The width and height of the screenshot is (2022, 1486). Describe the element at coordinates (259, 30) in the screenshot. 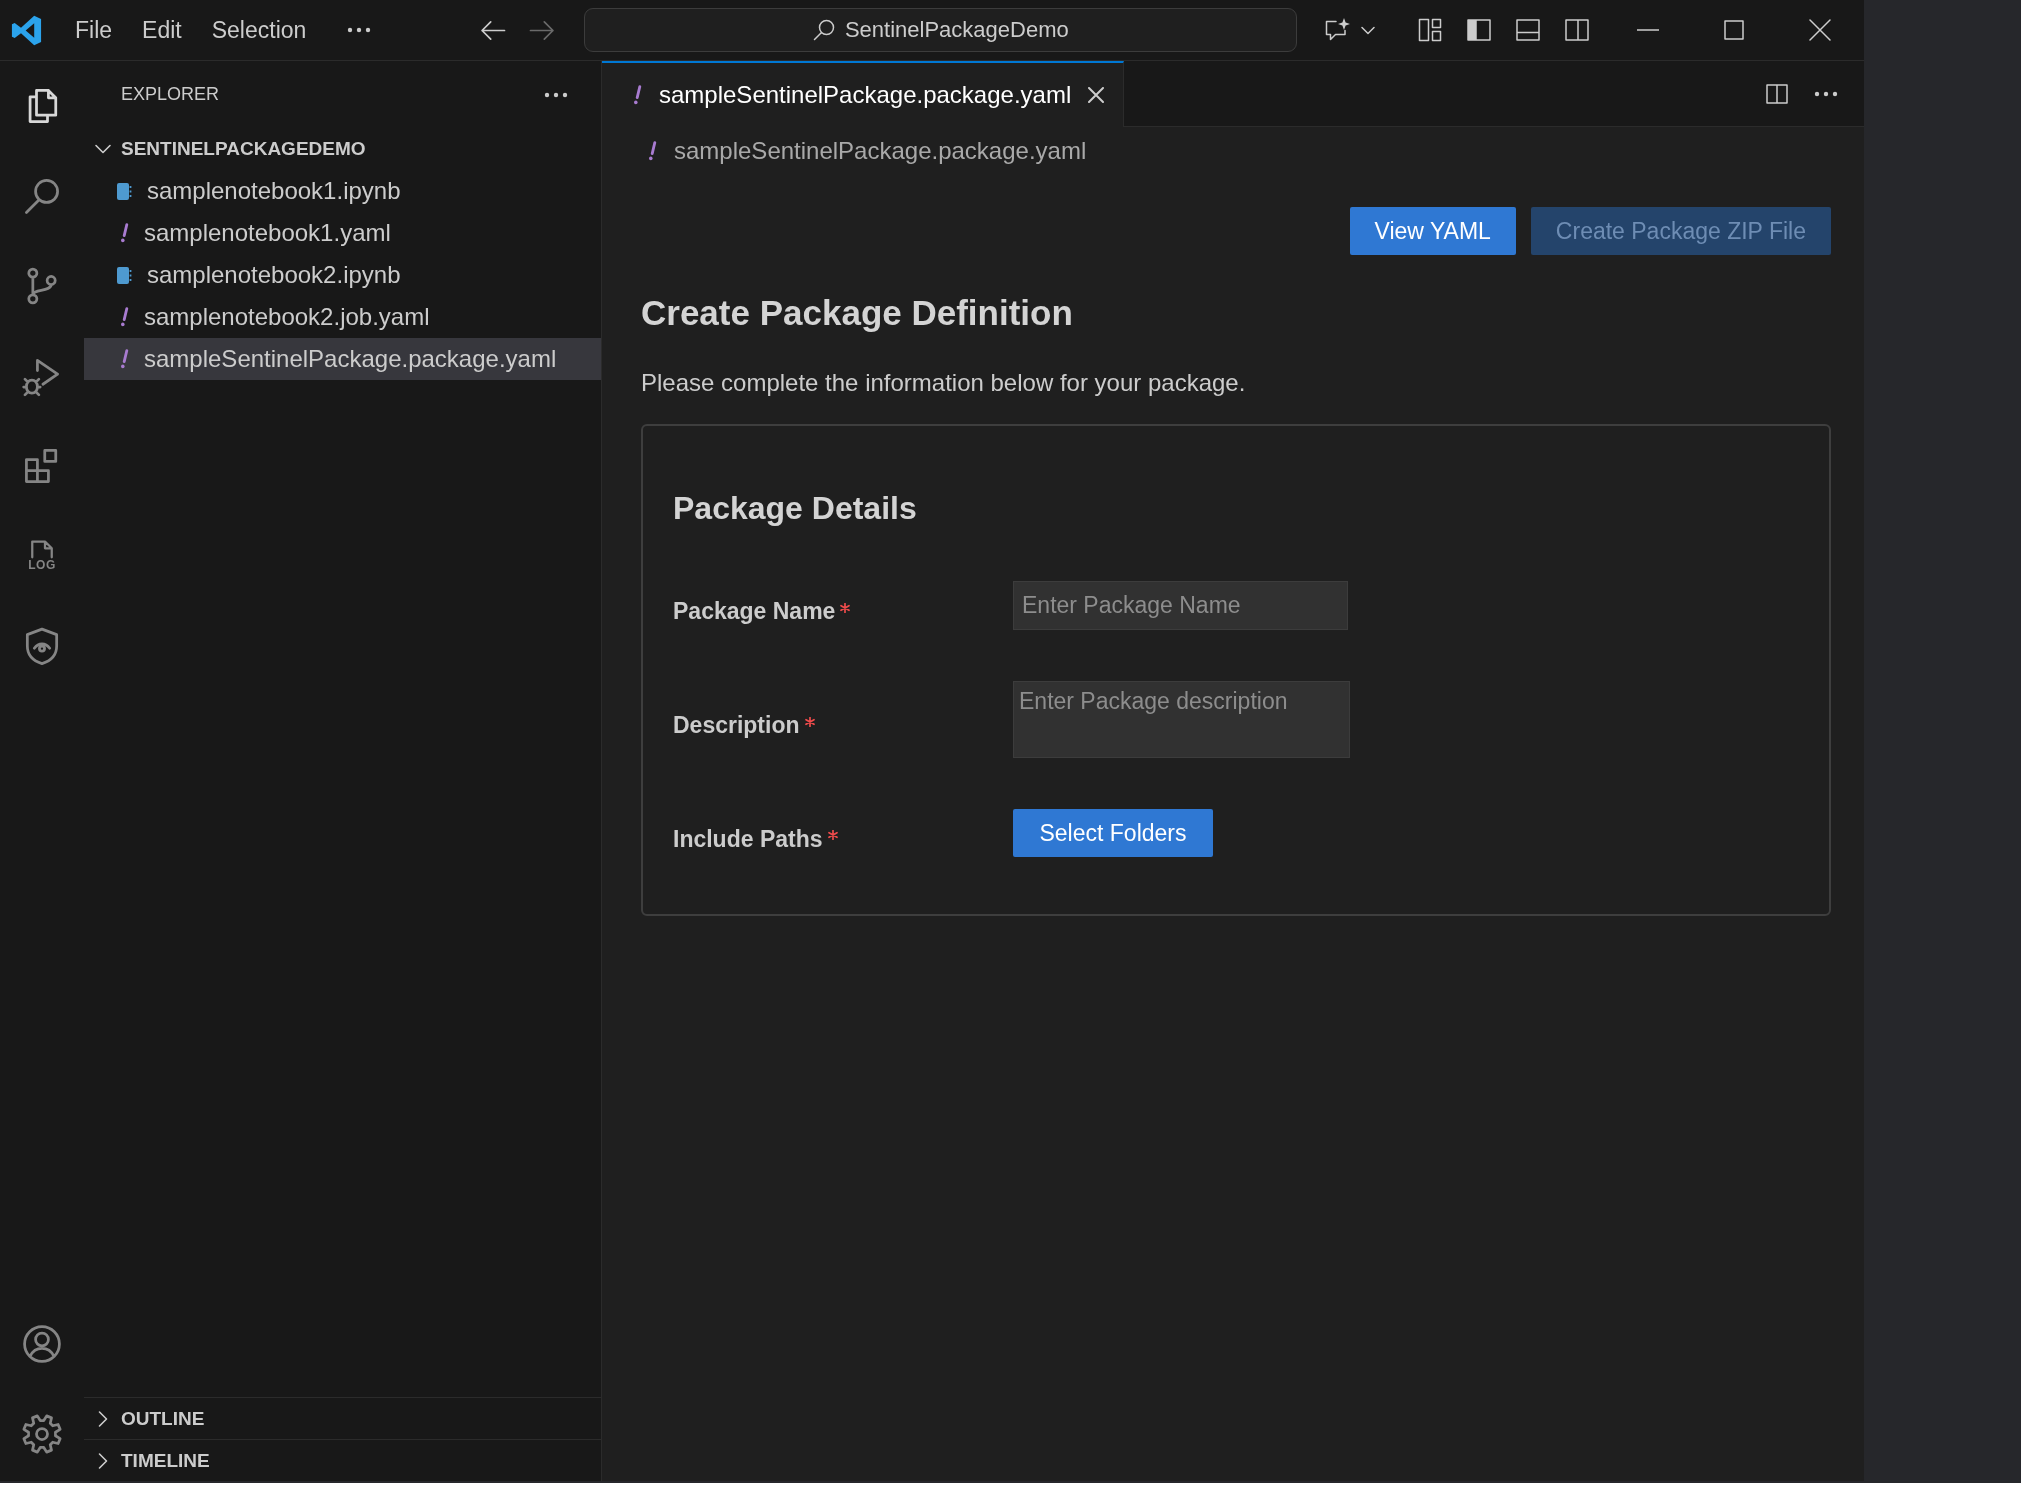

I see `menu-item: Selection` at that location.